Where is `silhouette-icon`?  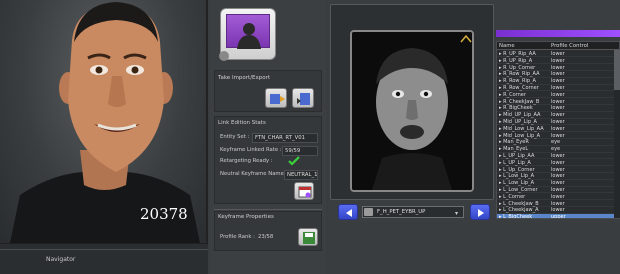 silhouette-icon is located at coordinates (249, 36).